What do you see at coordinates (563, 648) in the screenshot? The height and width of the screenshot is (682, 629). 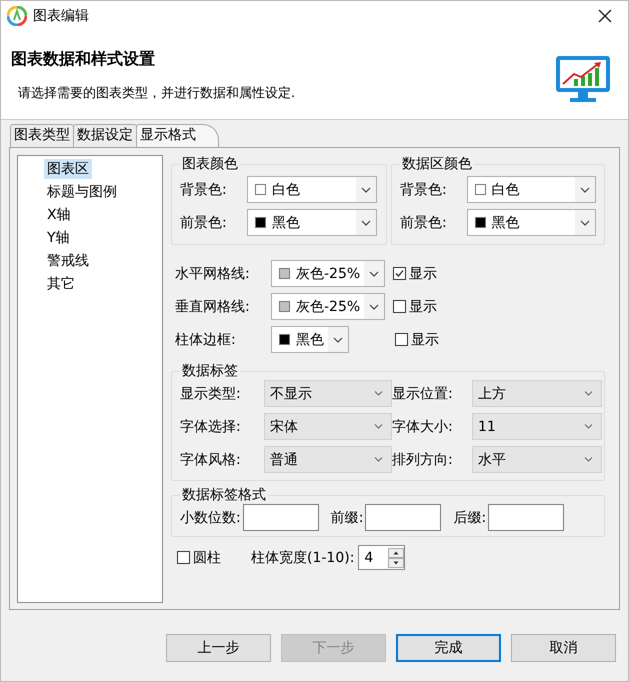 I see `dialog-button: 取消` at bounding box center [563, 648].